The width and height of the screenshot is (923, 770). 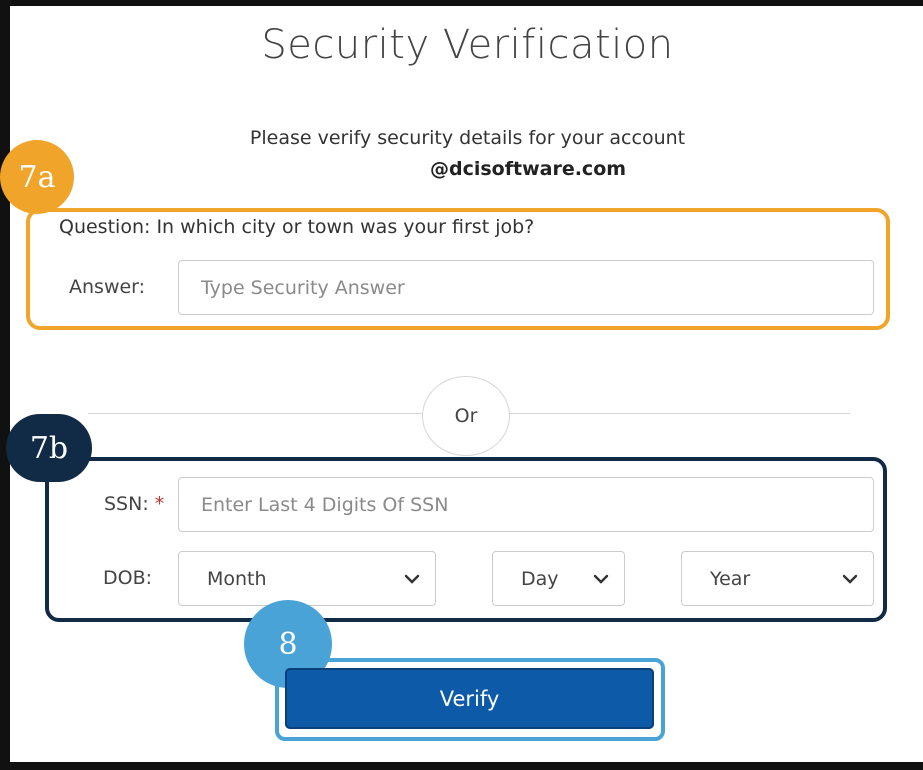 I want to click on or-label: Or, so click(x=466, y=416).